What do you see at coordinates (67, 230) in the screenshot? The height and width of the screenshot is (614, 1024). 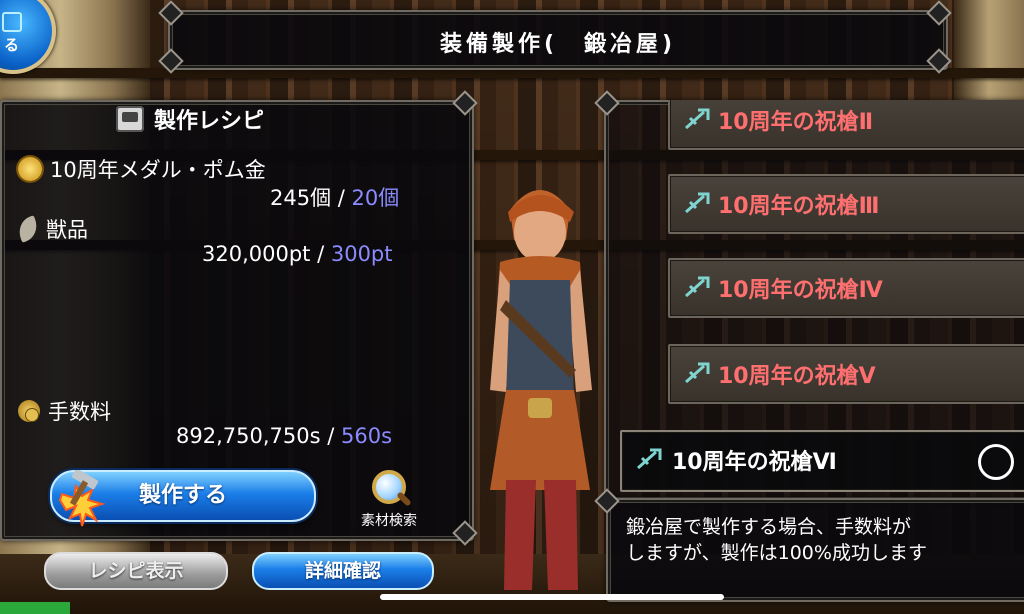 I see `material-name: 獣品` at bounding box center [67, 230].